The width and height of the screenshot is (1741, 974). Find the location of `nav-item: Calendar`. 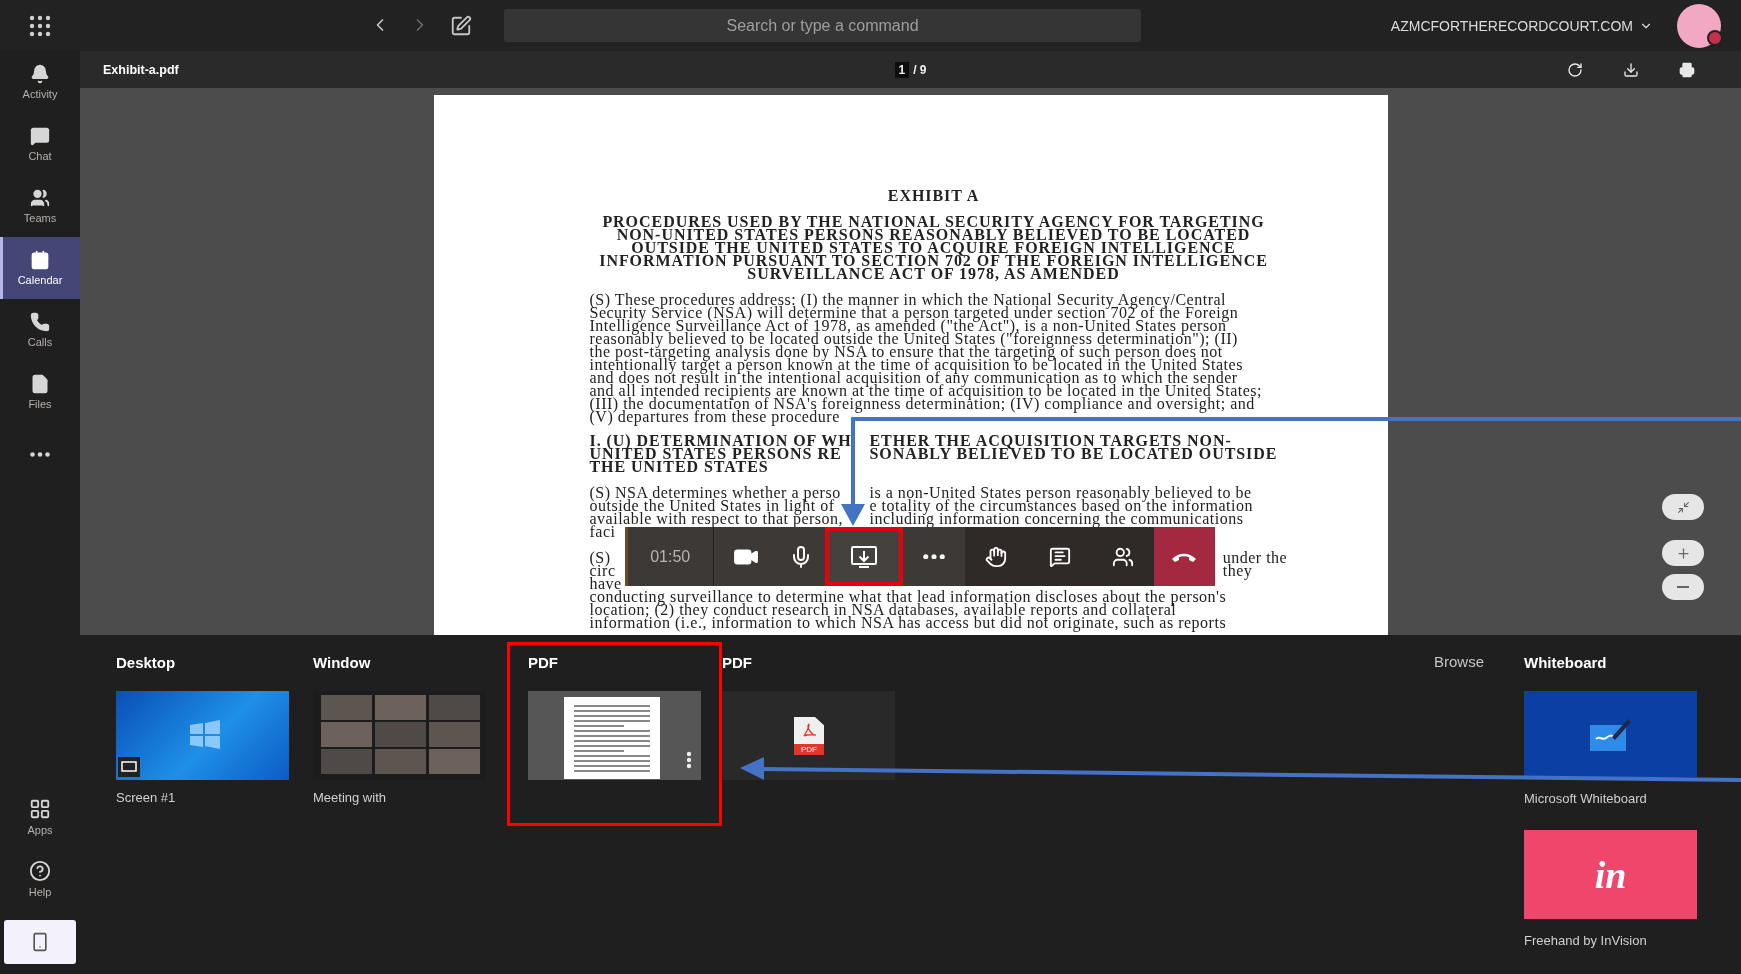

nav-item: Calendar is located at coordinates (40, 268).